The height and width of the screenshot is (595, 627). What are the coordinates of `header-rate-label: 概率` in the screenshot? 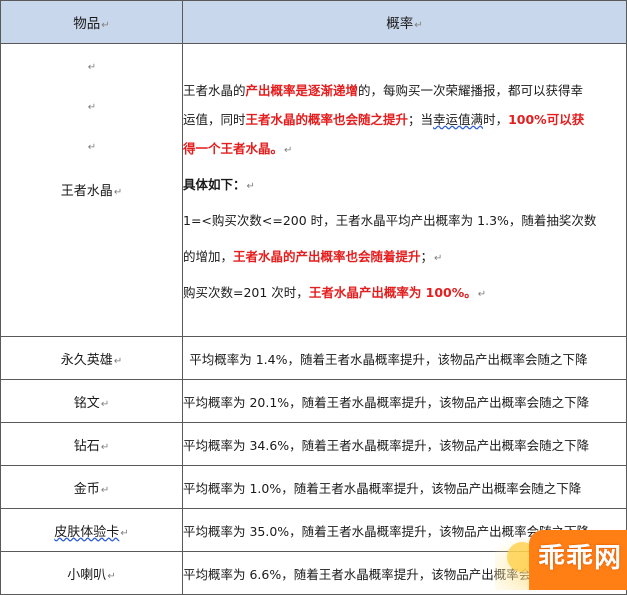 It's located at (400, 24).